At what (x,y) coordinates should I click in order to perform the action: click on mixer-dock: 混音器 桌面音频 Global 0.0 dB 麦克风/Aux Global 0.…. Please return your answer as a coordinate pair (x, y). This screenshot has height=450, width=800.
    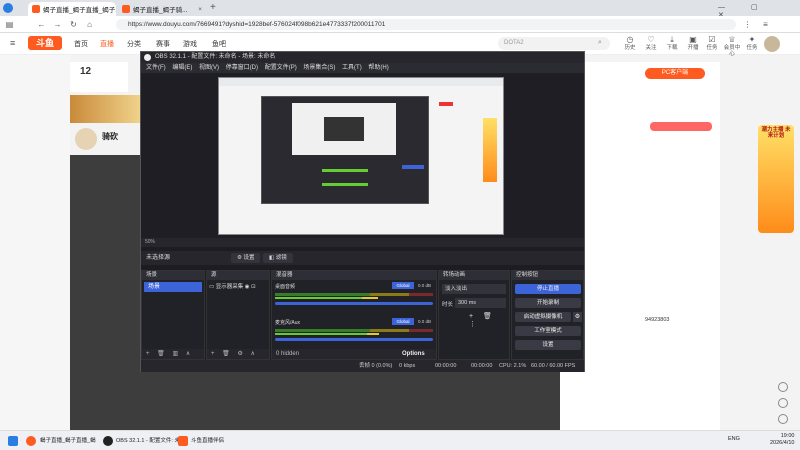
    Looking at the image, I should click on (354, 315).